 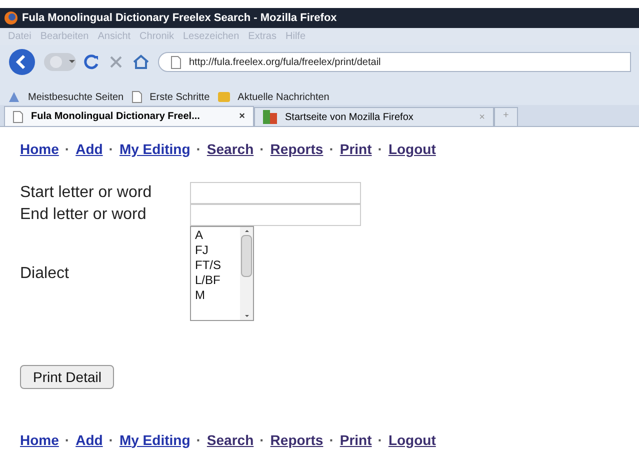 I want to click on dialect-label: Dialect, so click(x=45, y=274).